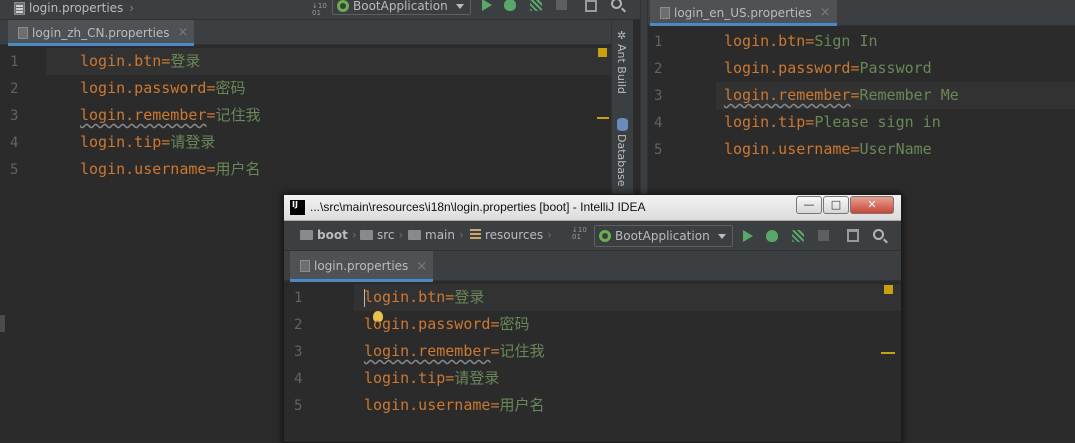  Describe the element at coordinates (621, 160) in the screenshot. I see `database-tool-button: Database` at that location.